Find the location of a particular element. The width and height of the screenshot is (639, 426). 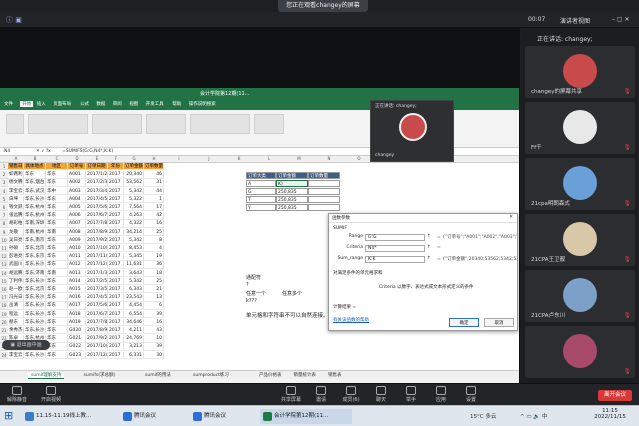

table-cell: 胡彩柏 is located at coordinates (16, 224).